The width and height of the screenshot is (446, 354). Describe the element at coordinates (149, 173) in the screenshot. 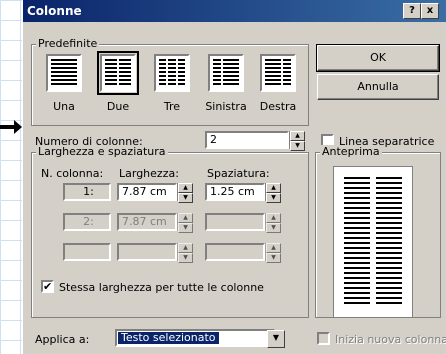

I see `larghezza-header: Larghezza:` at that location.